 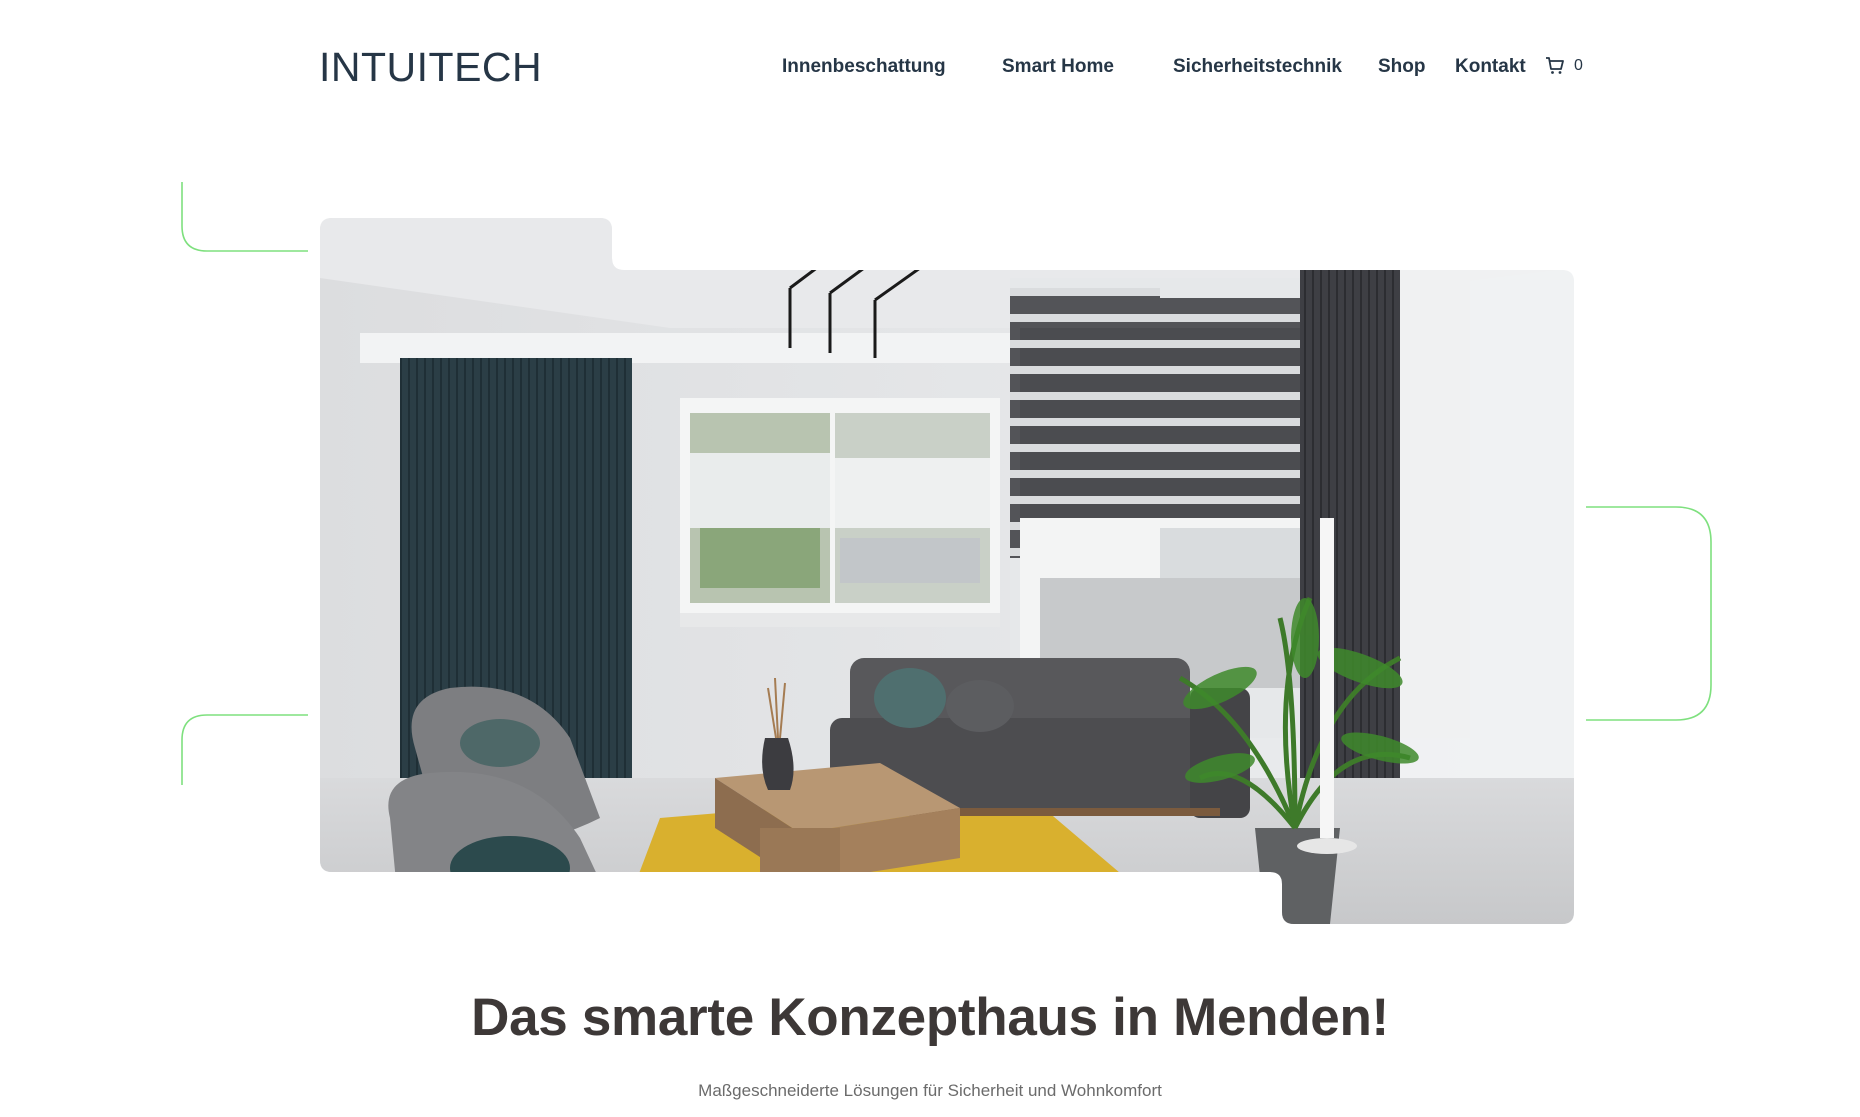 What do you see at coordinates (930, 1017) in the screenshot?
I see `hero-headline: Das smarte Konzepthaus in Menden!` at bounding box center [930, 1017].